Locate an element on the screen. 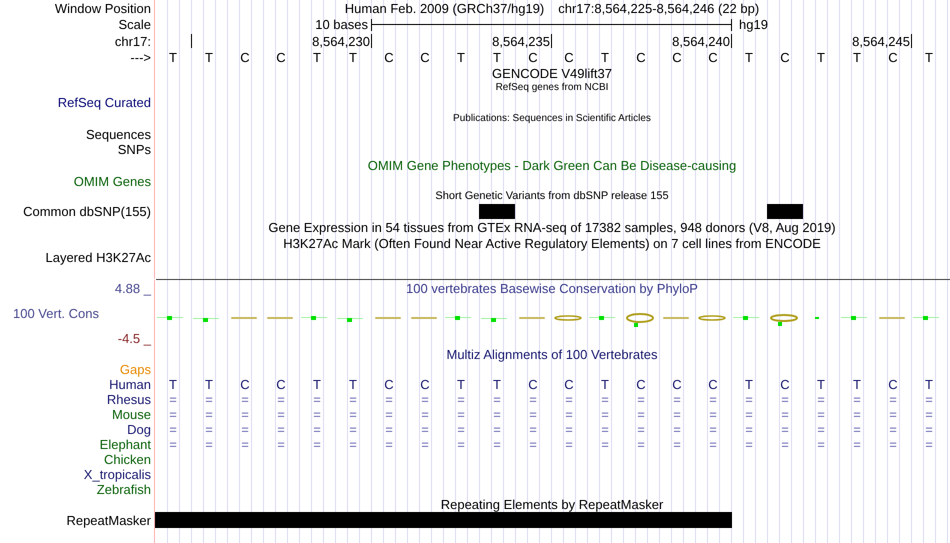 The image size is (950, 543). track-label: -4.5 _ is located at coordinates (134, 338).